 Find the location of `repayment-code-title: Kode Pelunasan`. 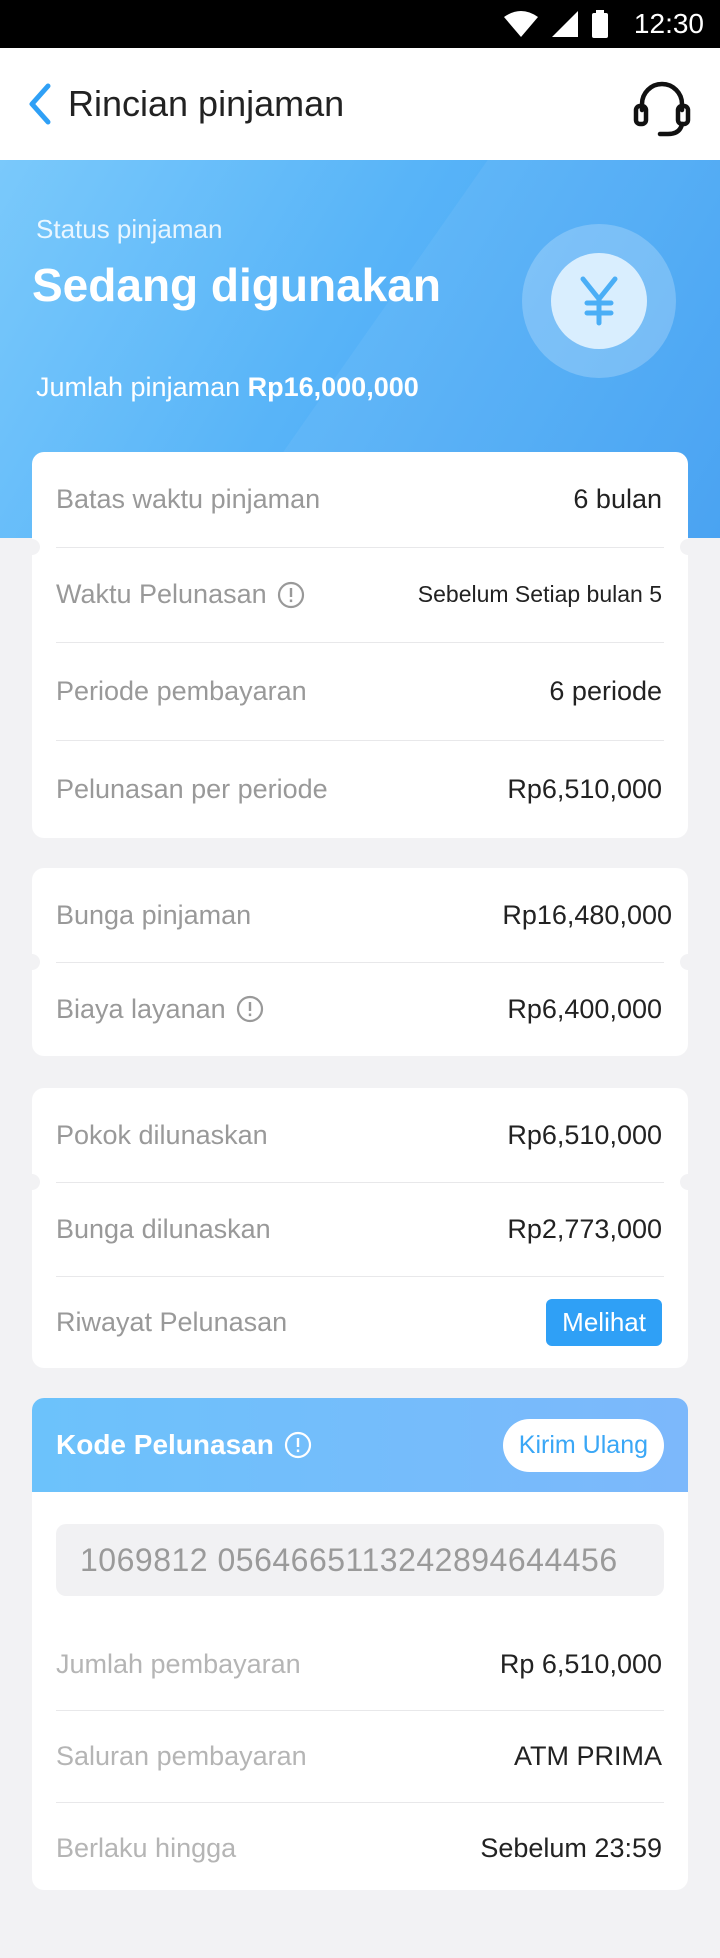

repayment-code-title: Kode Pelunasan is located at coordinates (184, 1445).